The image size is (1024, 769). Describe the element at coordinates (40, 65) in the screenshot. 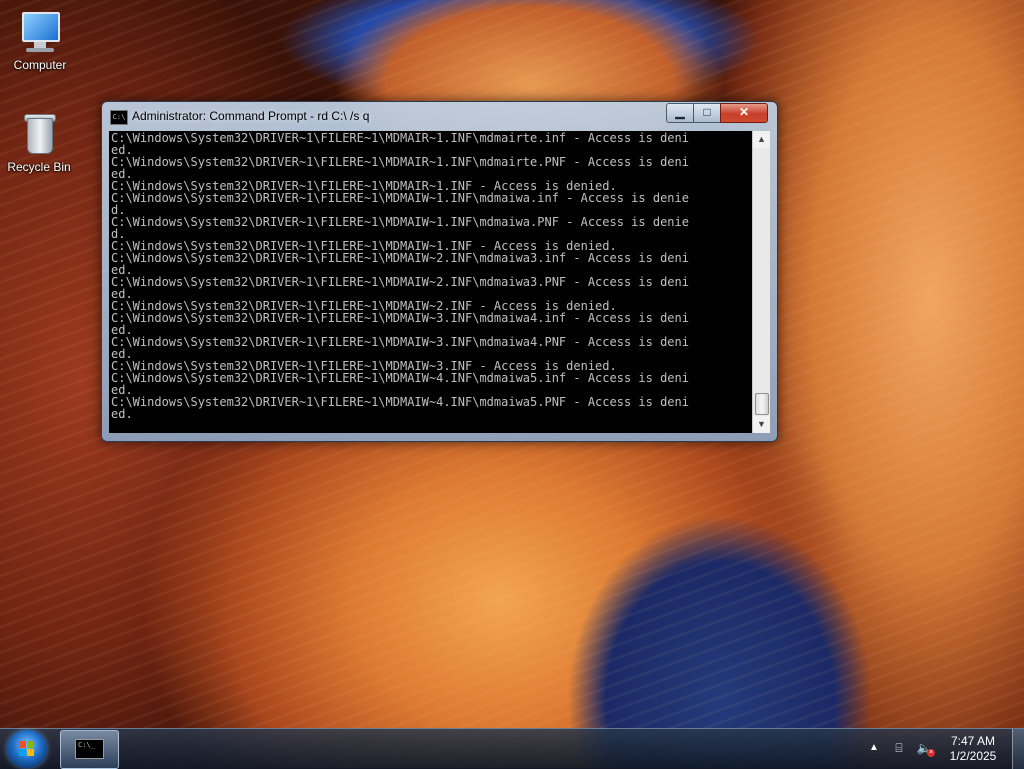

I see `desktop-icon-label: Computer` at that location.